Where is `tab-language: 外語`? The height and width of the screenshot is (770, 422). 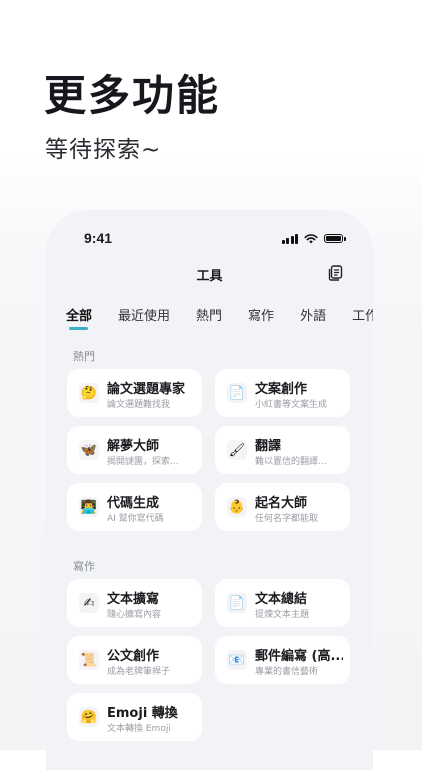
tab-language: 外語 is located at coordinates (313, 314).